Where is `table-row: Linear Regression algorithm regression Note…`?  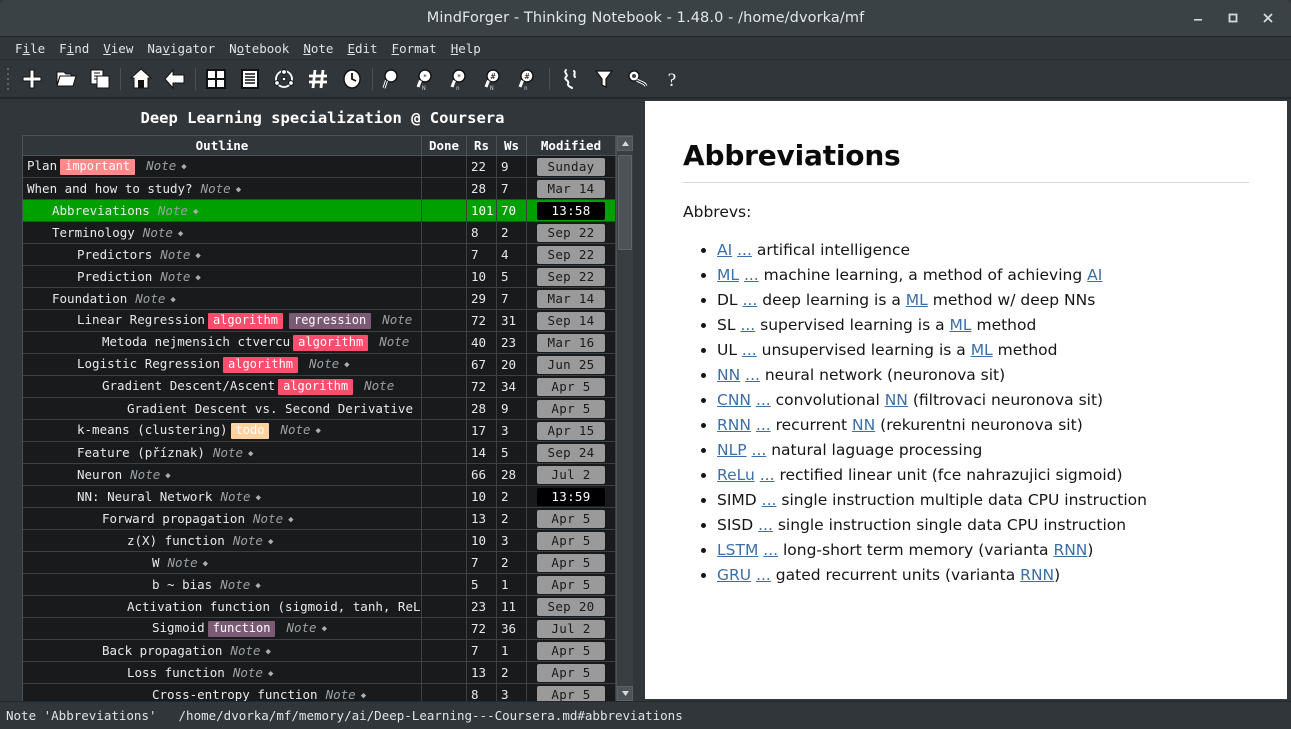 table-row: Linear Regression algorithm regression Note… is located at coordinates (319, 320).